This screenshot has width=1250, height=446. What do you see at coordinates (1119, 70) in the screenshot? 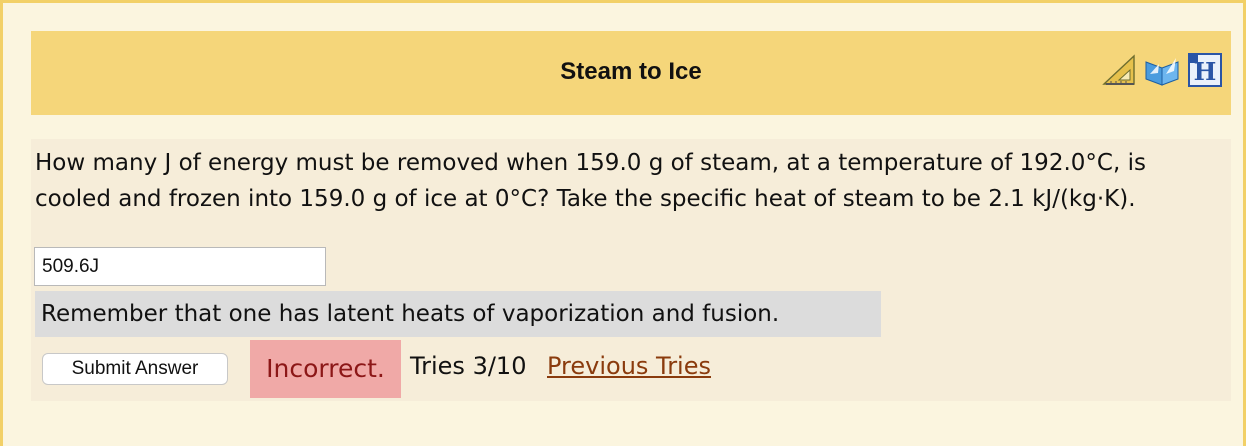
I see `triangle-ruler-icon` at bounding box center [1119, 70].